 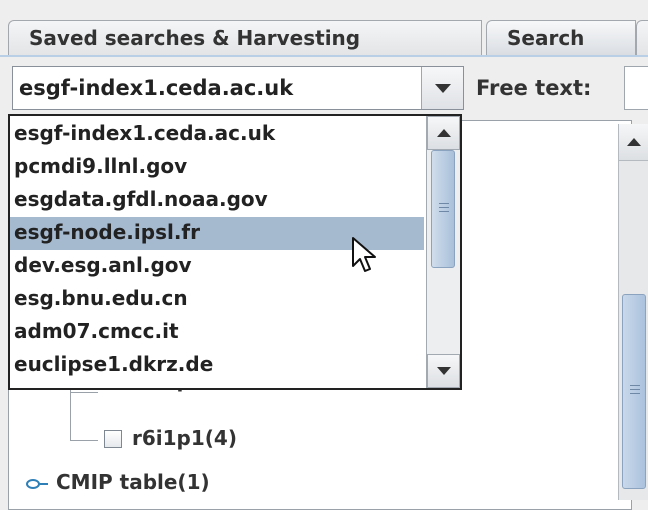 What do you see at coordinates (113, 439) in the screenshot?
I see `checkbox` at bounding box center [113, 439].